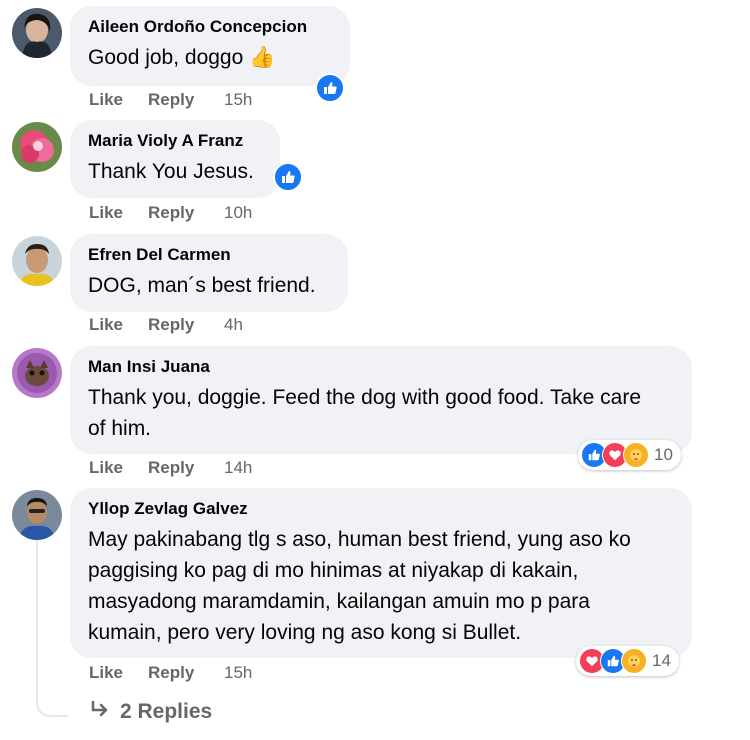  What do you see at coordinates (381, 367) in the screenshot?
I see `comment-author: Man Insi Juana` at bounding box center [381, 367].